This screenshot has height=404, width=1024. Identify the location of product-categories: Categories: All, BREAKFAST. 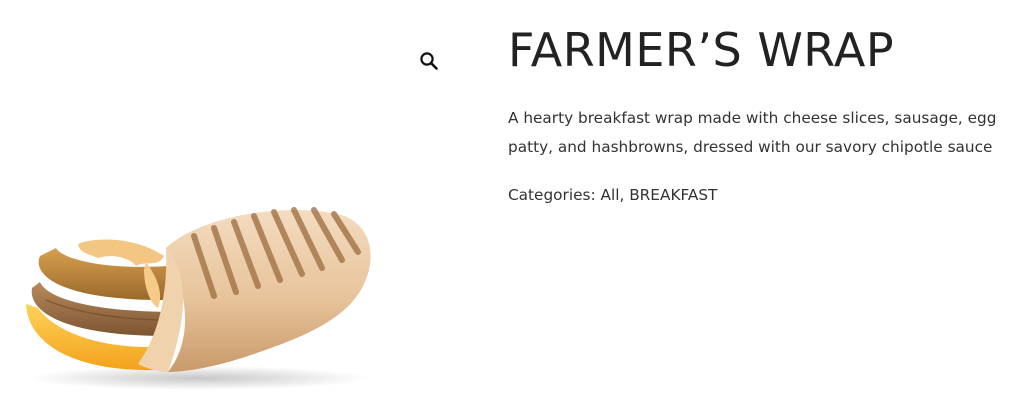
(763, 195).